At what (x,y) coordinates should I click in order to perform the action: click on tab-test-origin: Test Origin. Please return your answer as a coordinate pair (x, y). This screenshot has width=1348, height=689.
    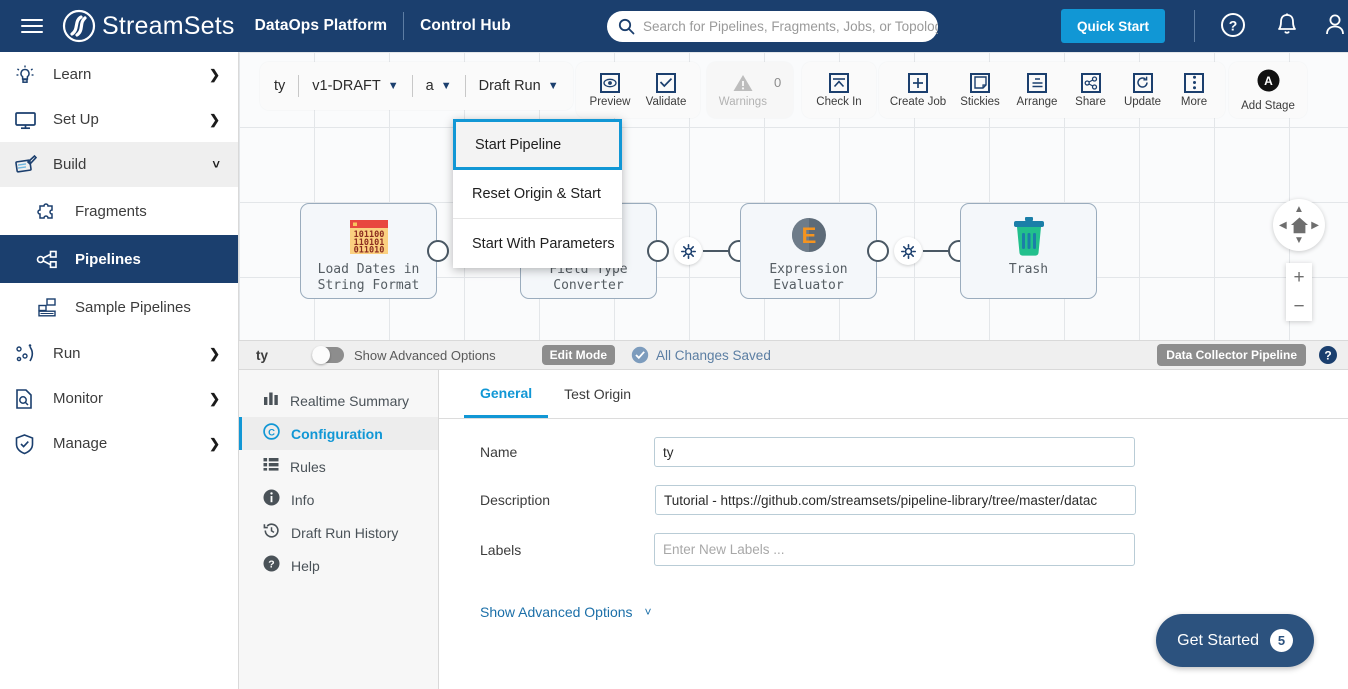
    Looking at the image, I should click on (597, 394).